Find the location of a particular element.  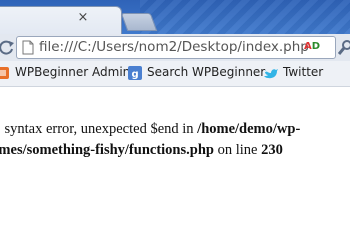

active-tab: × is located at coordinates (61, 20).